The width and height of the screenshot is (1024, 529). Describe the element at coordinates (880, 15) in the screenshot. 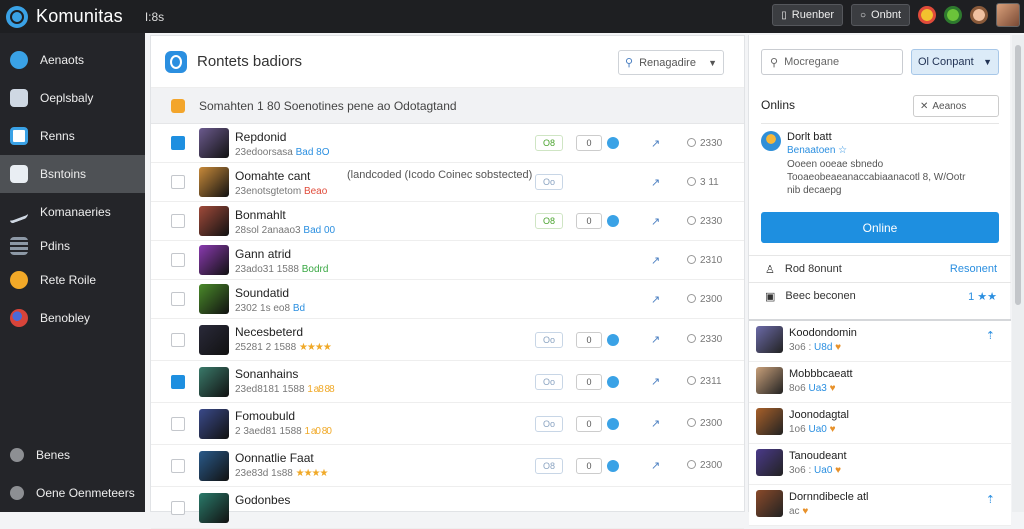

I see `top-button-2: ○ Onbnt` at that location.